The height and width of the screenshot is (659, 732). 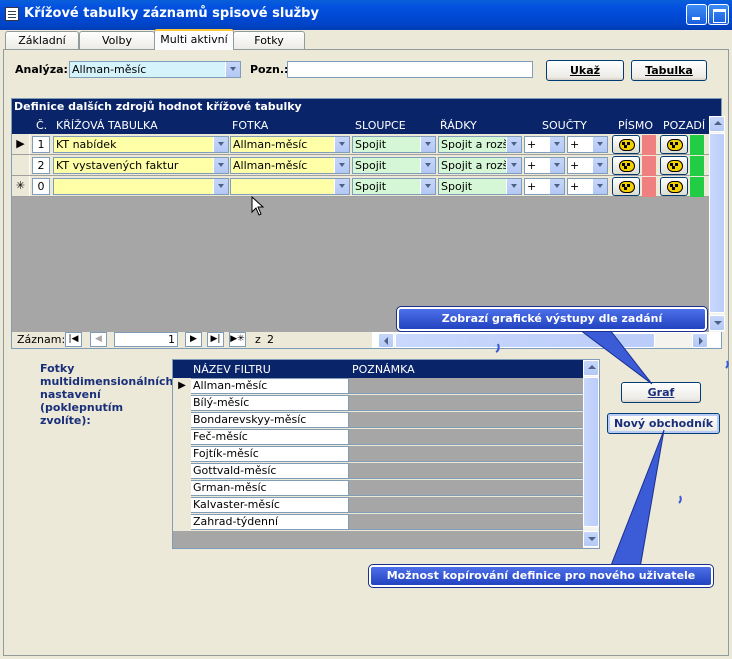 I want to click on graf-callout: Zobrazí grafické výstupy dle zadání, so click(x=552, y=319).